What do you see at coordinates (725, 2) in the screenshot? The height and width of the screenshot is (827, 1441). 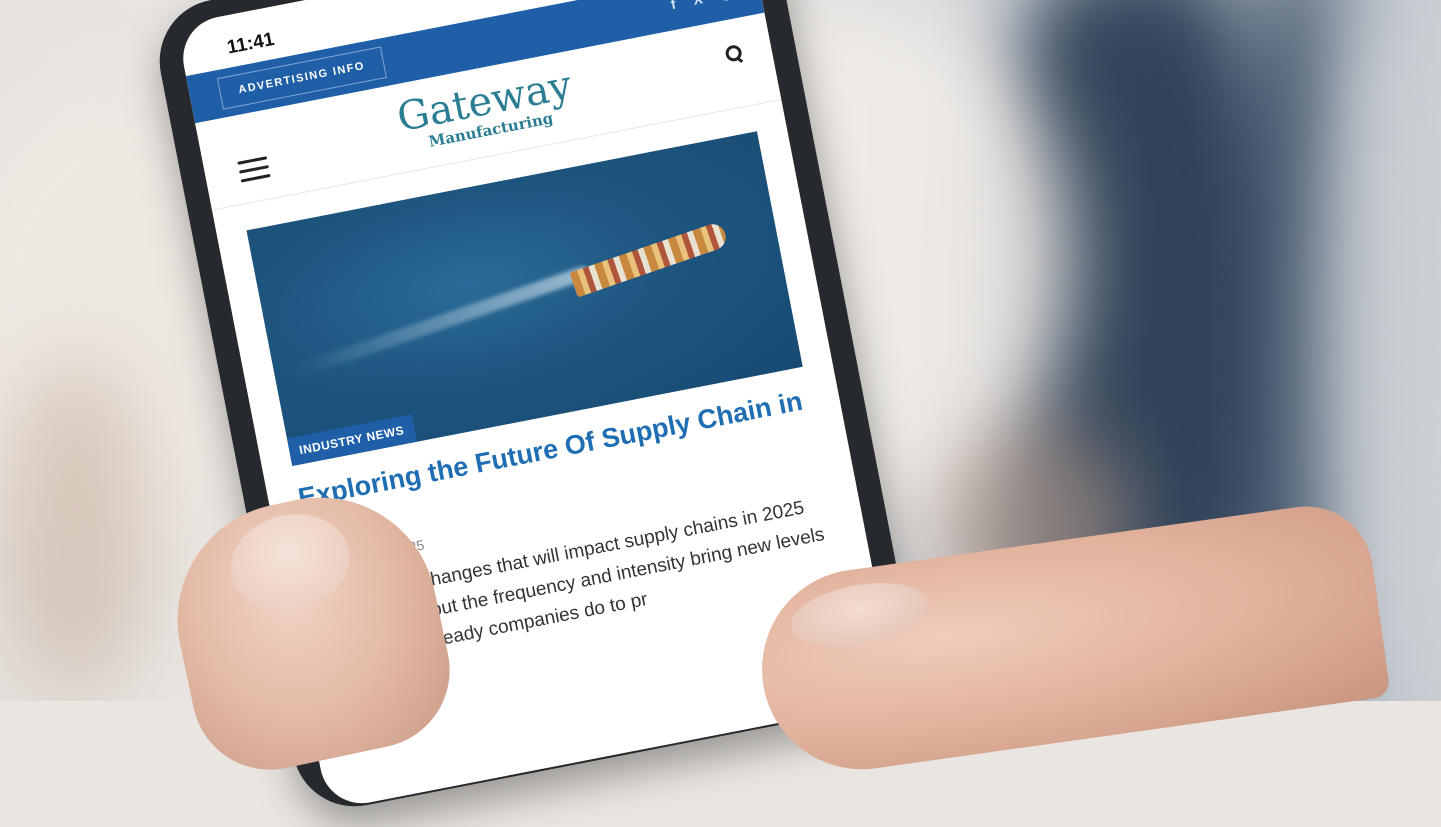 I see `instagram-icon: ◎` at bounding box center [725, 2].